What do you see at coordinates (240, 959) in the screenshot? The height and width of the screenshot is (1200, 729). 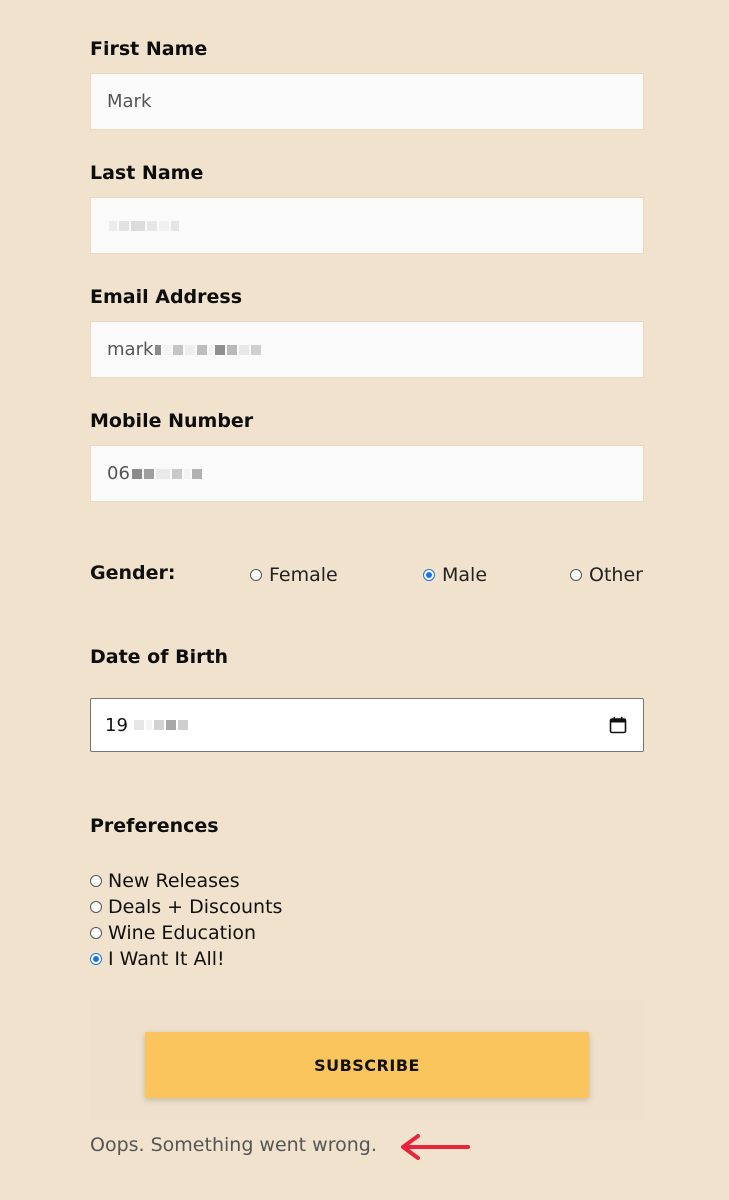 I see `pref-option-all: I Want It All!` at bounding box center [240, 959].